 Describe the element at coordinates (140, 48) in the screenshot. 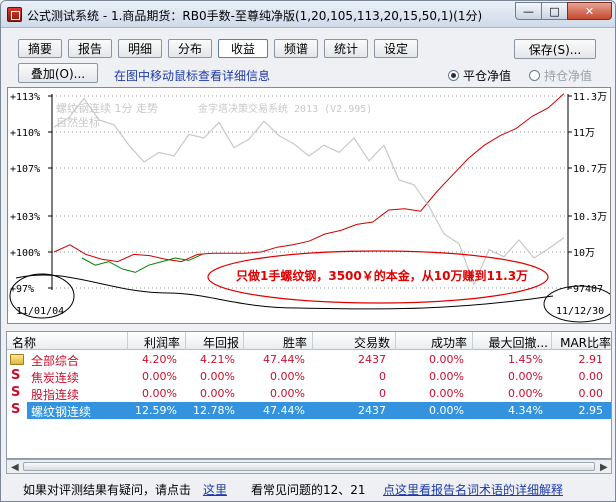

I see `tab-details: 明细` at that location.